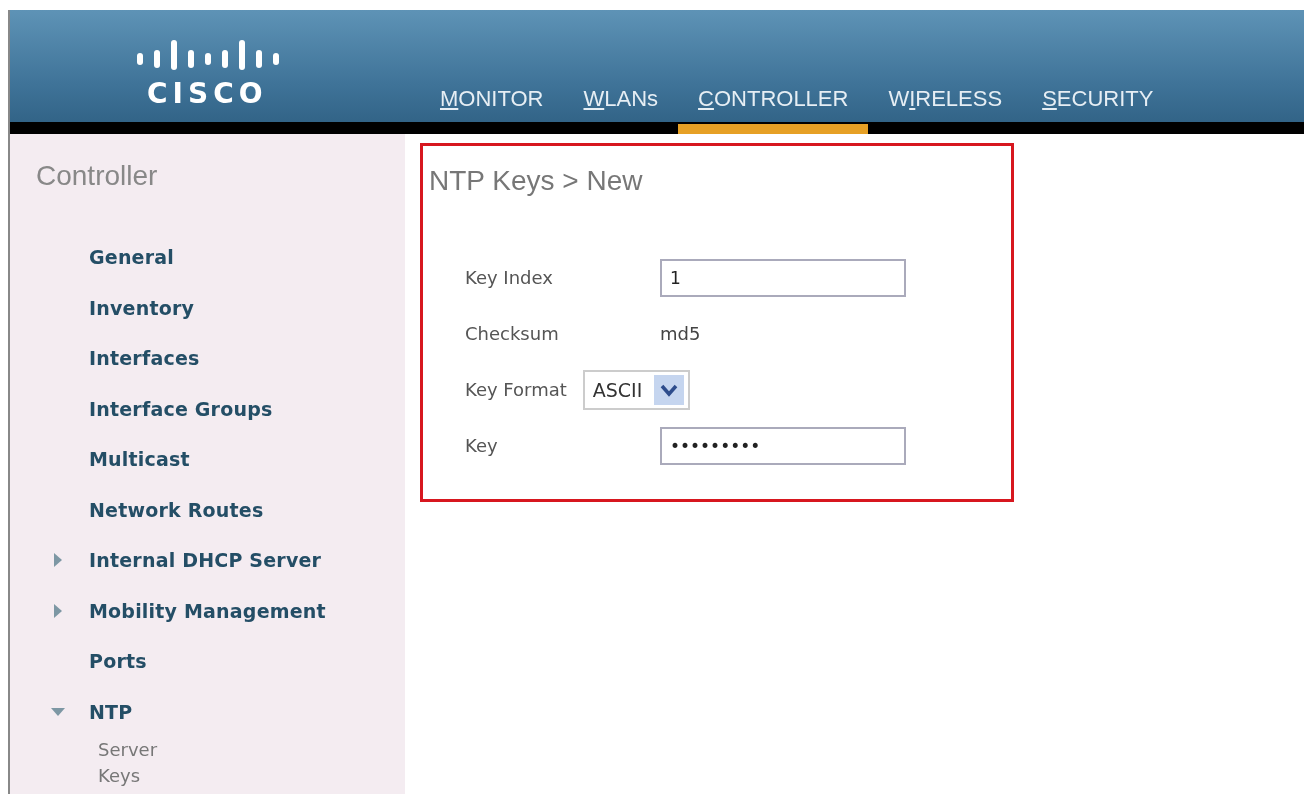 This screenshot has width=1304, height=794. Describe the element at coordinates (1098, 72) in the screenshot. I see `nav-tab: SECURITY` at that location.